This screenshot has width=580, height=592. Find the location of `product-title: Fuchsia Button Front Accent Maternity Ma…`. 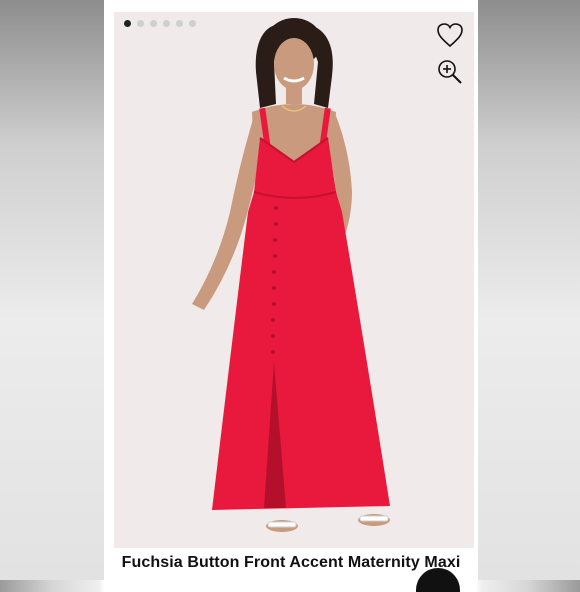

product-title: Fuchsia Button Front Accent Maternity Ma… is located at coordinates (291, 562).